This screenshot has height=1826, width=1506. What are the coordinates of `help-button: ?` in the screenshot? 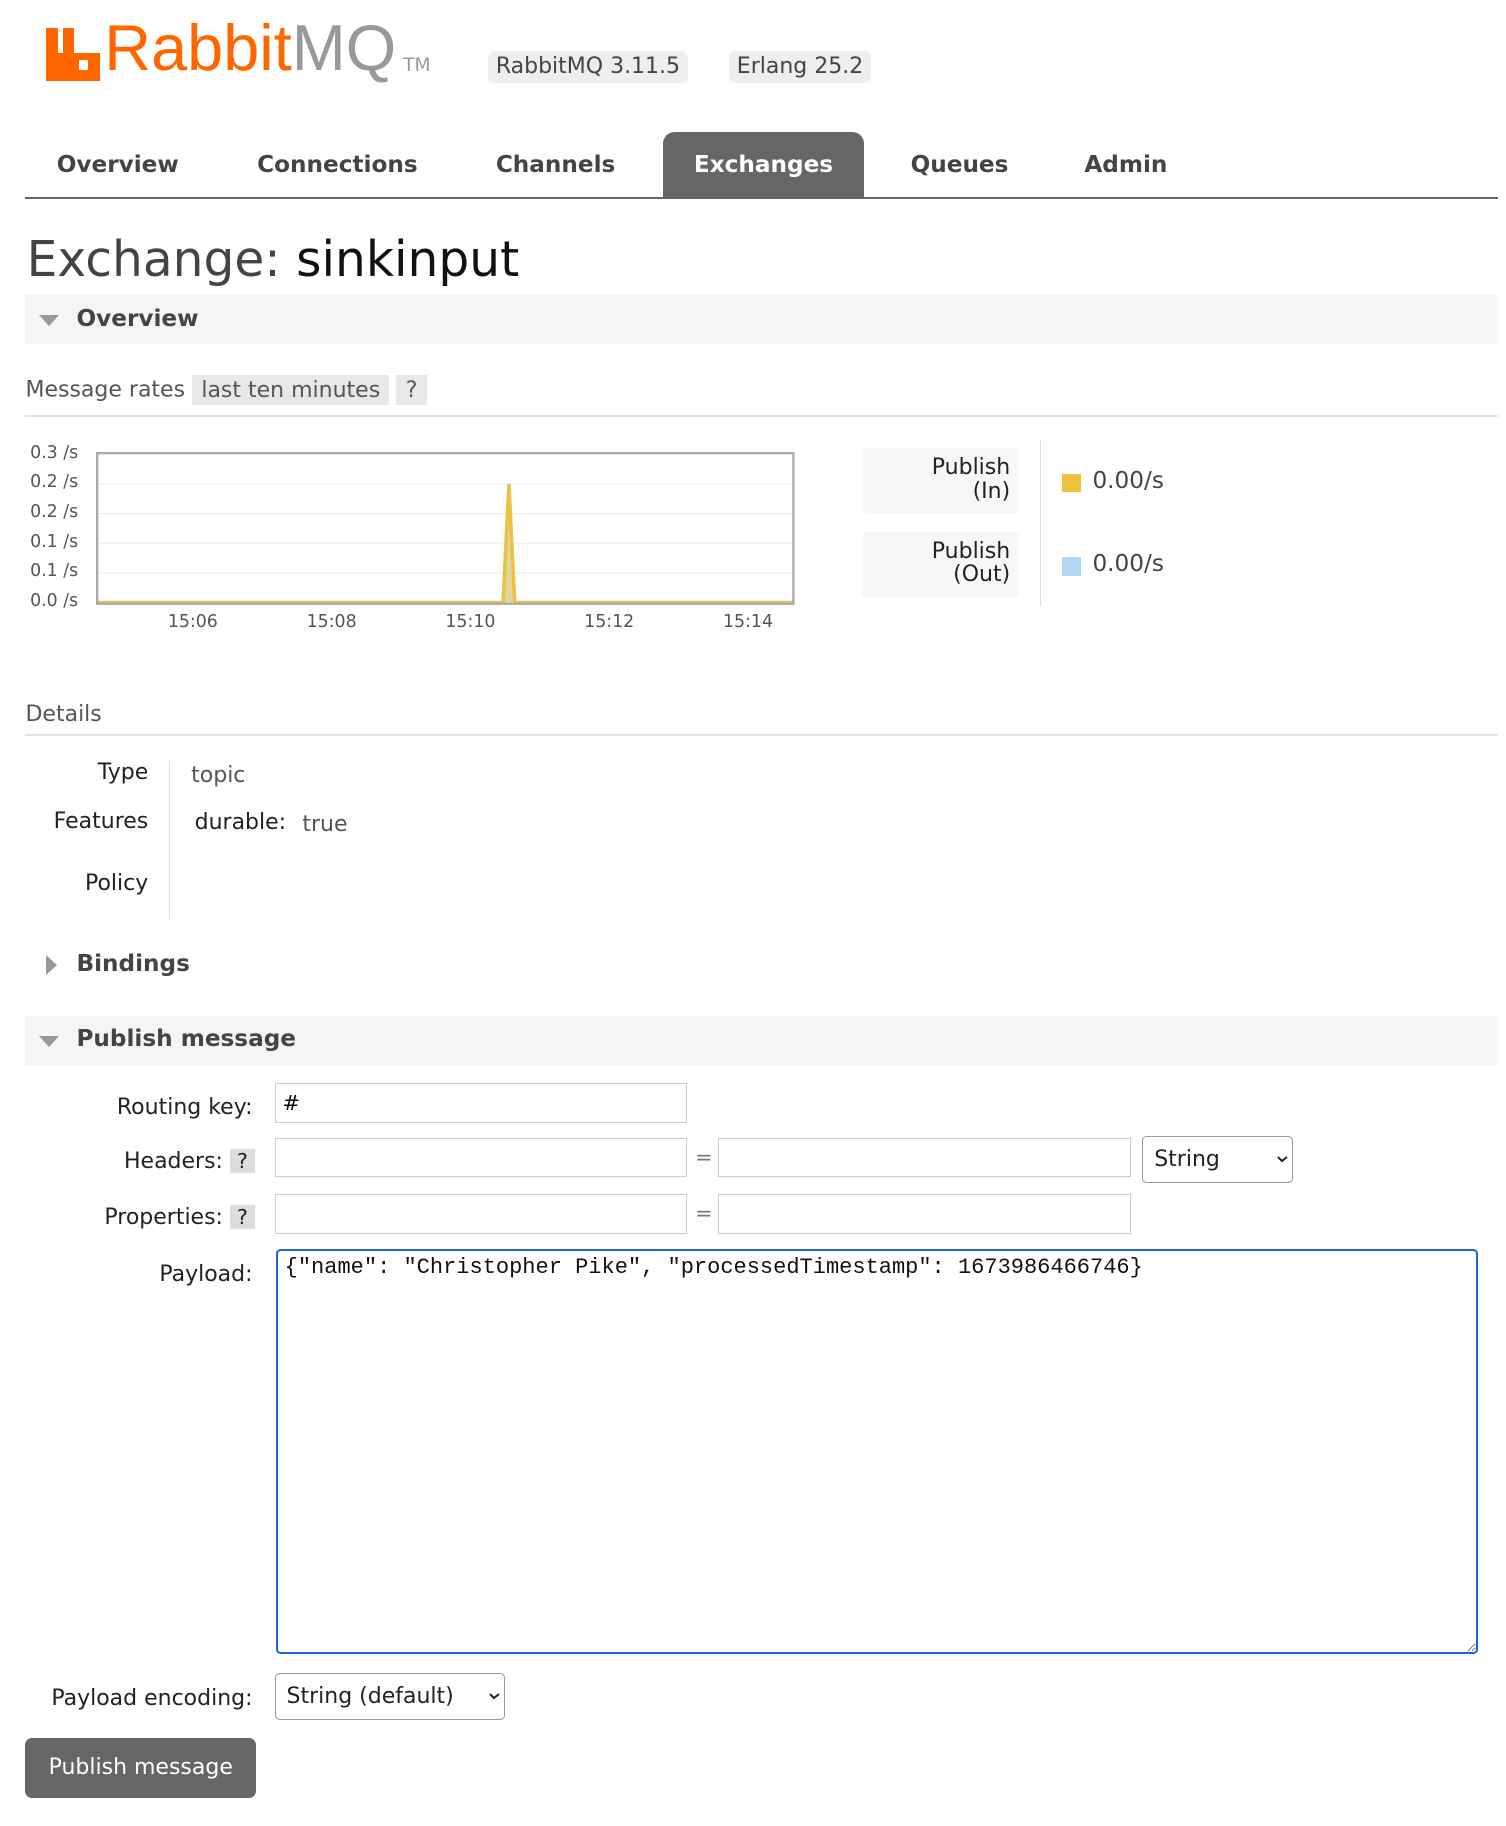 It's located at (411, 390).